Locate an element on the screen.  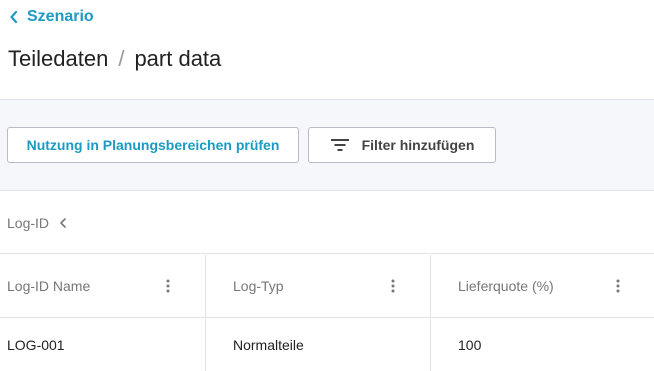
cell-lieferquote: 100 is located at coordinates (470, 345).